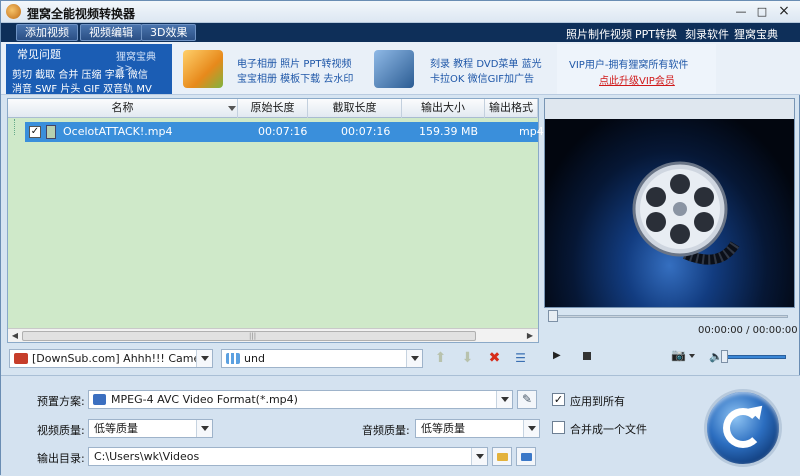 Image resolution: width=800 pixels, height=476 pixels. What do you see at coordinates (741, 12) in the screenshot?
I see `minimize-button: —` at bounding box center [741, 12].